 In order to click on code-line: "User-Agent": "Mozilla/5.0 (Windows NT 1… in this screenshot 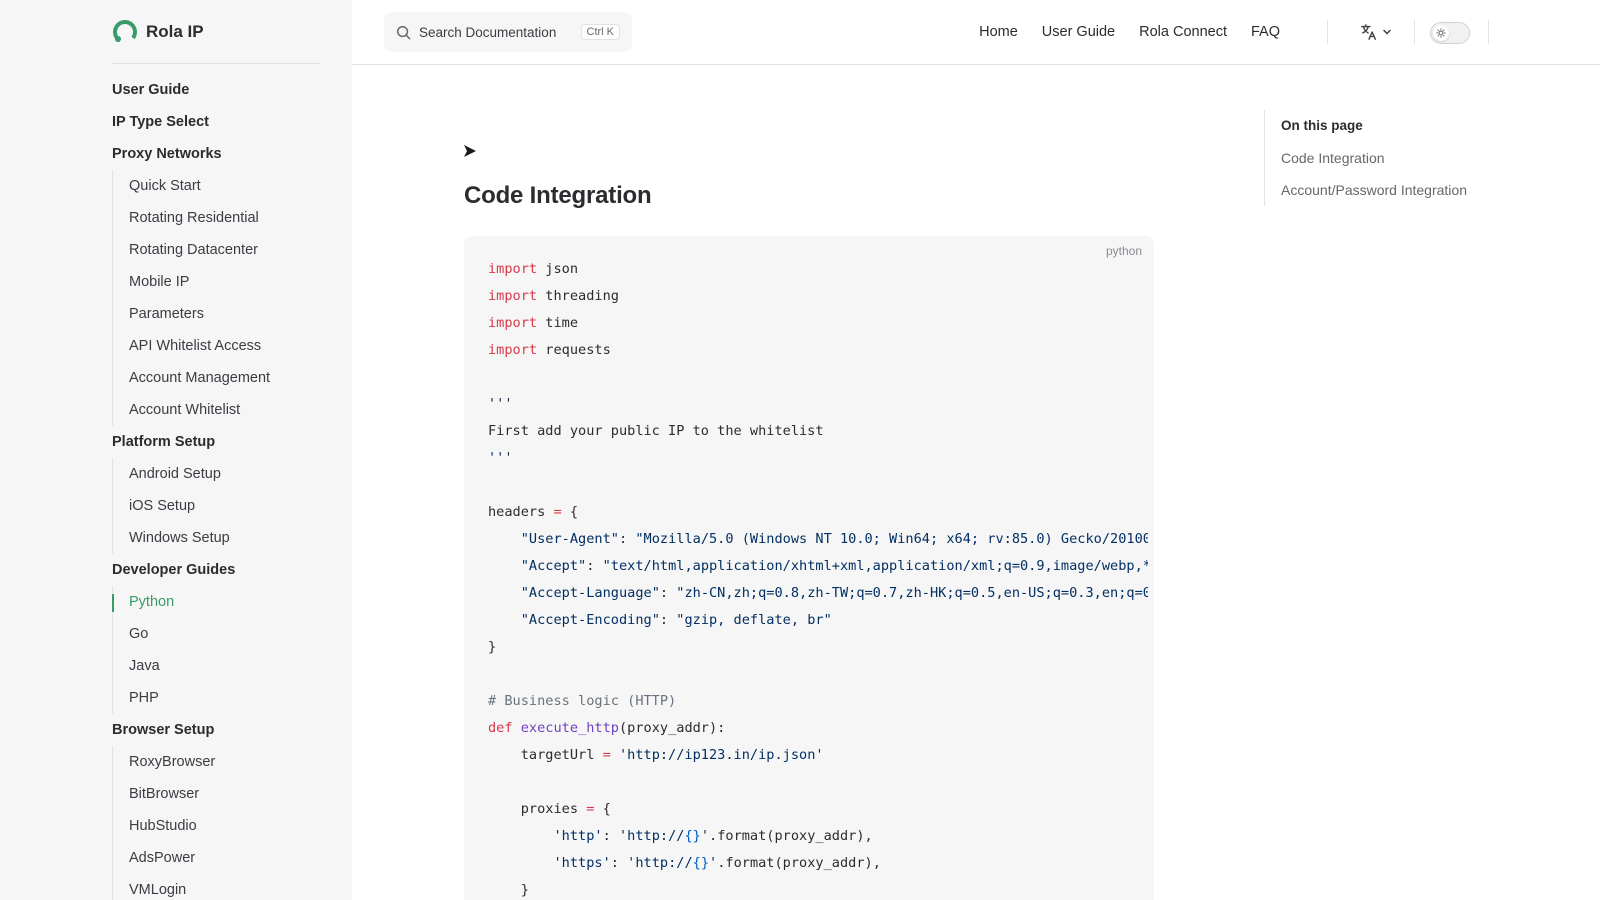, I will do `click(834, 539)`.